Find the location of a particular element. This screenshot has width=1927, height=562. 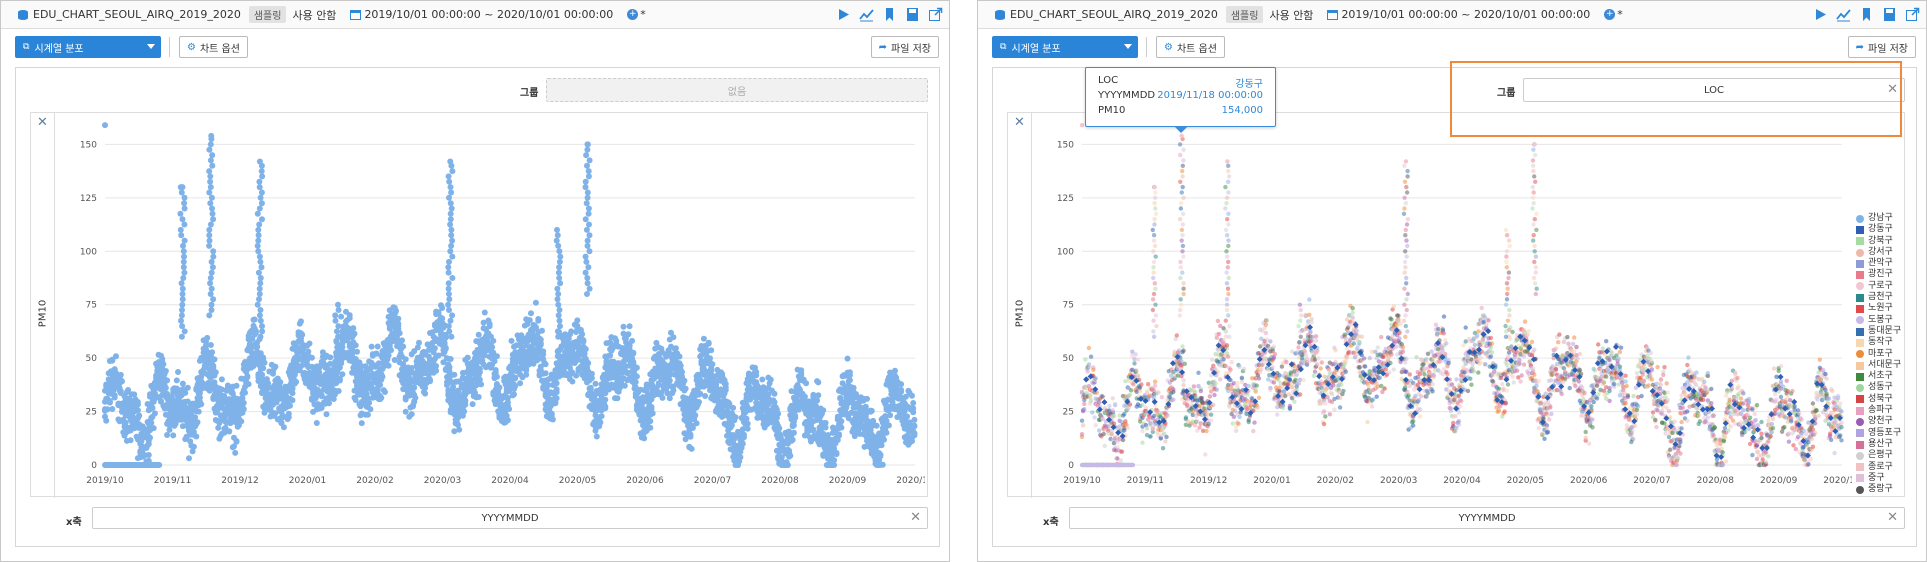

x-tick-label: 2020/02 is located at coordinates (1335, 481).